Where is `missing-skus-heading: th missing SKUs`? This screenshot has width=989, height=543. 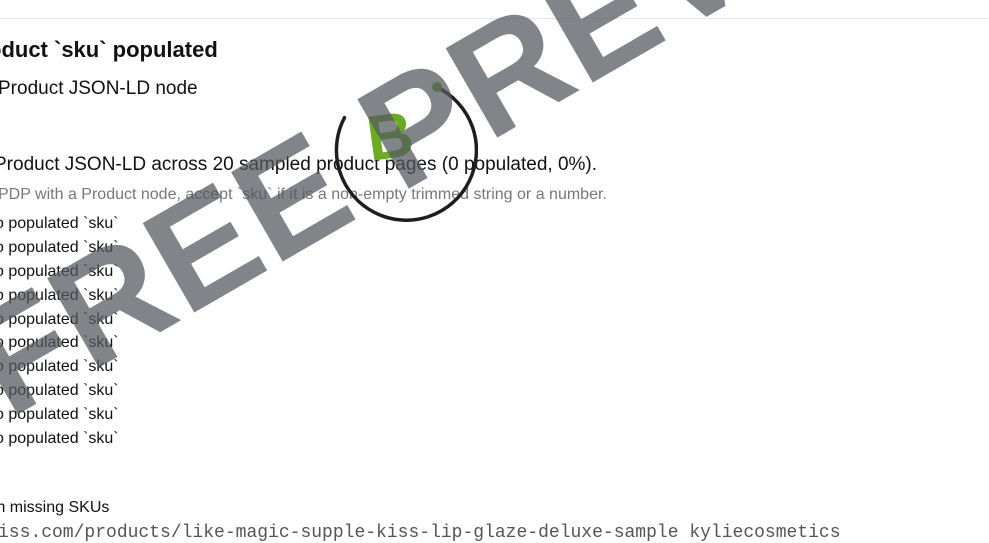 missing-skus-heading: th missing SKUs is located at coordinates (55, 507).